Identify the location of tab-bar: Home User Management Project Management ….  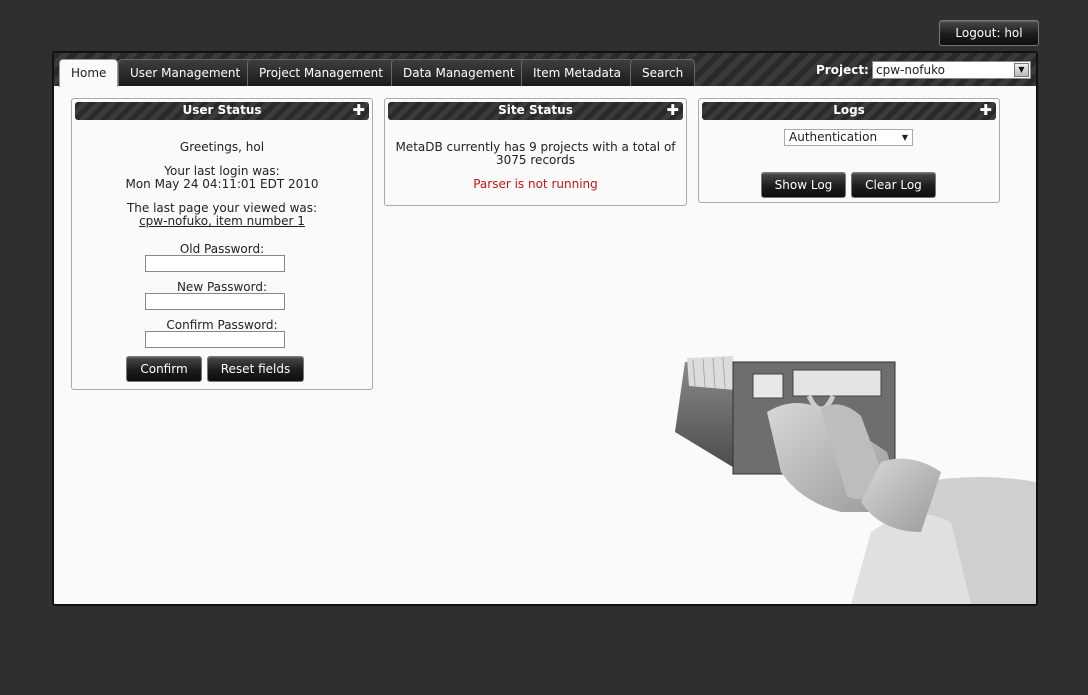
(545, 70).